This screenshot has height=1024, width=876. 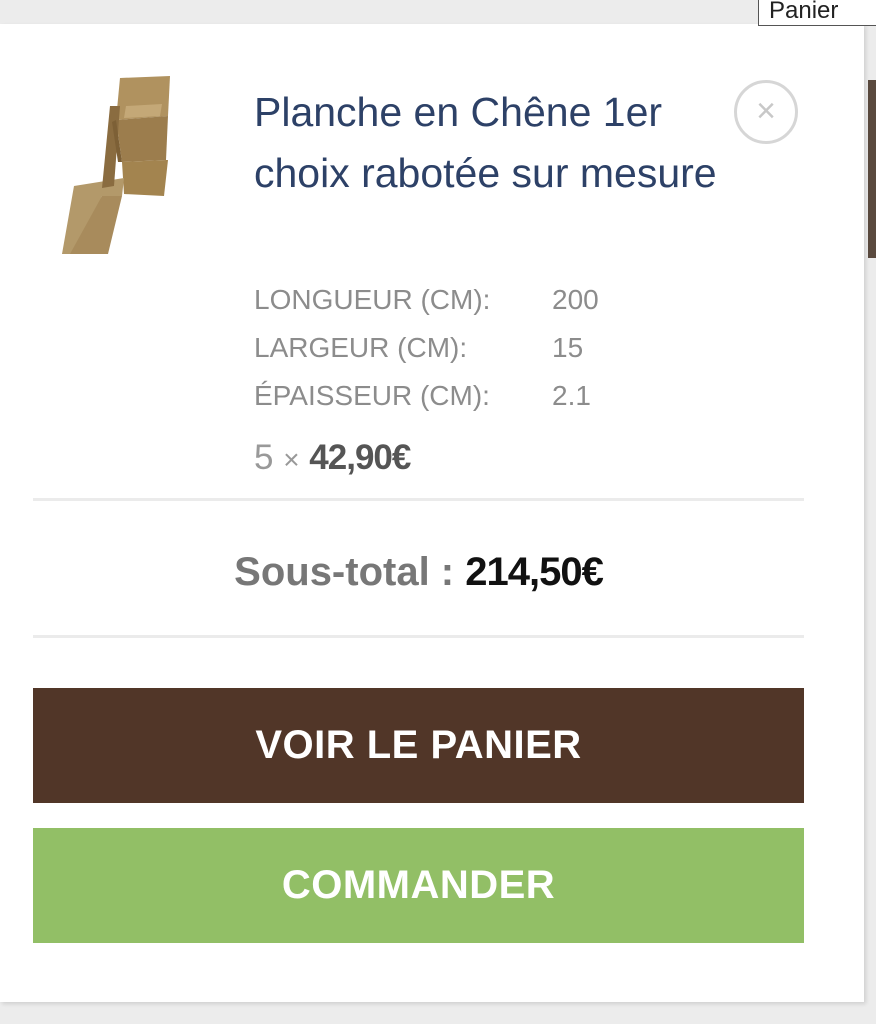 I want to click on variation-key: LARGEUR (CM):, so click(x=361, y=347).